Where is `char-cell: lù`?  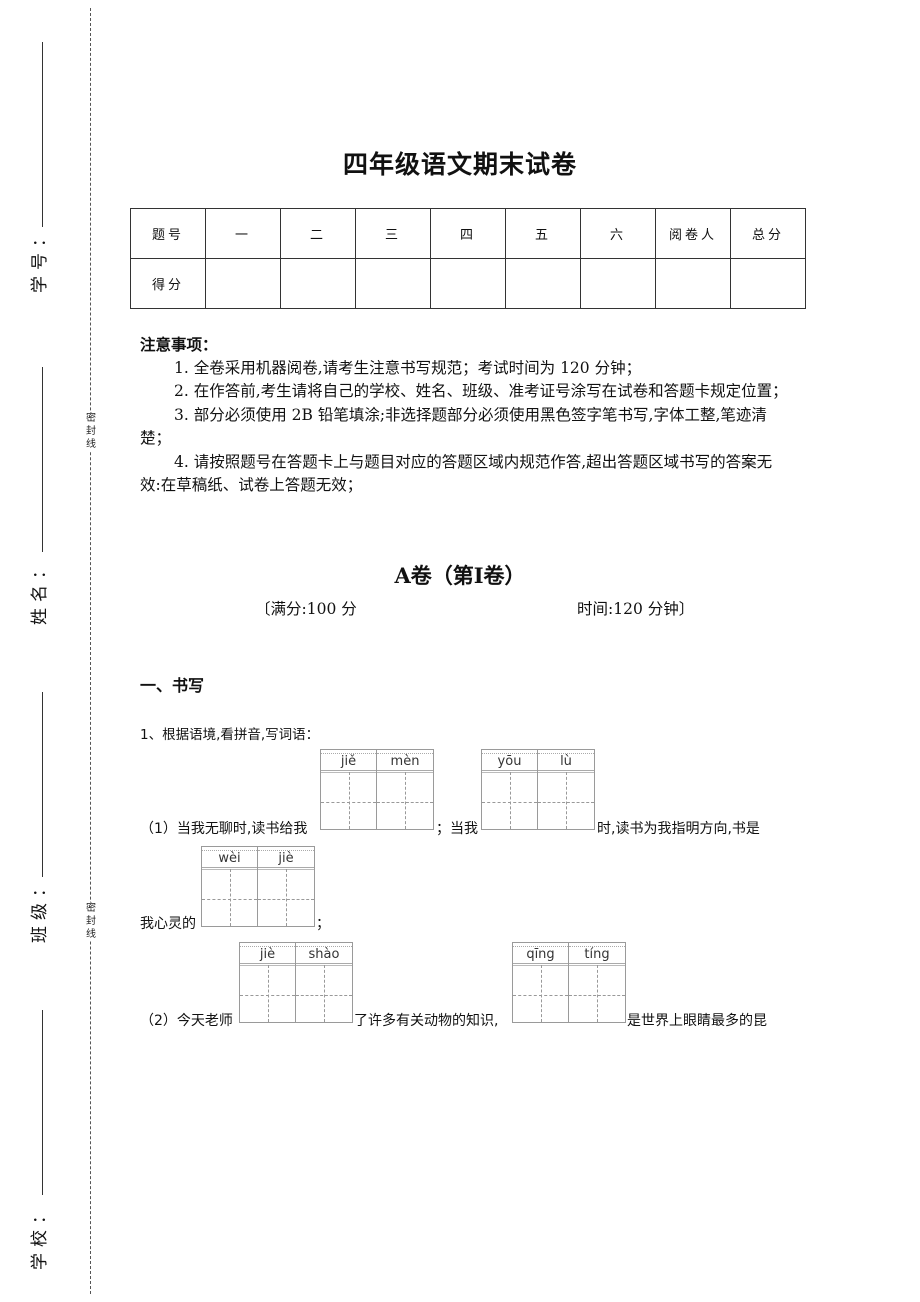
char-cell: lù is located at coordinates (566, 789).